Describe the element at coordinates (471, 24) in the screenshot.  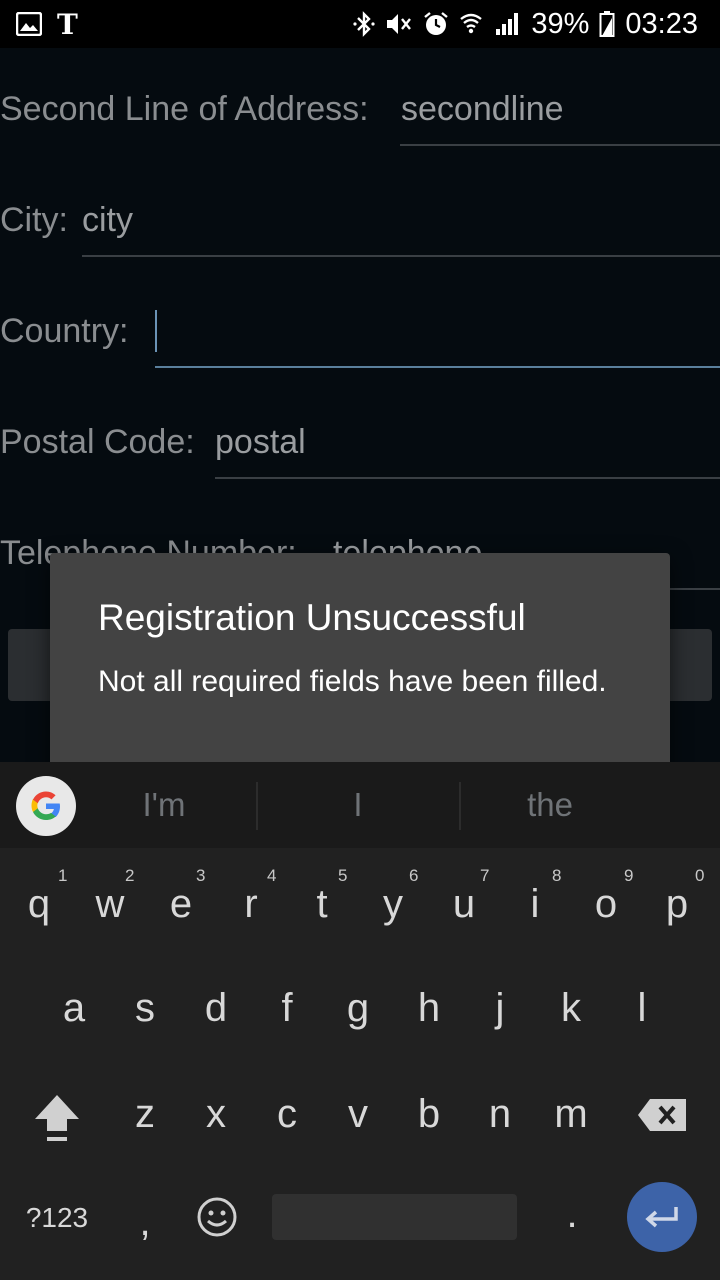
I see `wifi-icon` at that location.